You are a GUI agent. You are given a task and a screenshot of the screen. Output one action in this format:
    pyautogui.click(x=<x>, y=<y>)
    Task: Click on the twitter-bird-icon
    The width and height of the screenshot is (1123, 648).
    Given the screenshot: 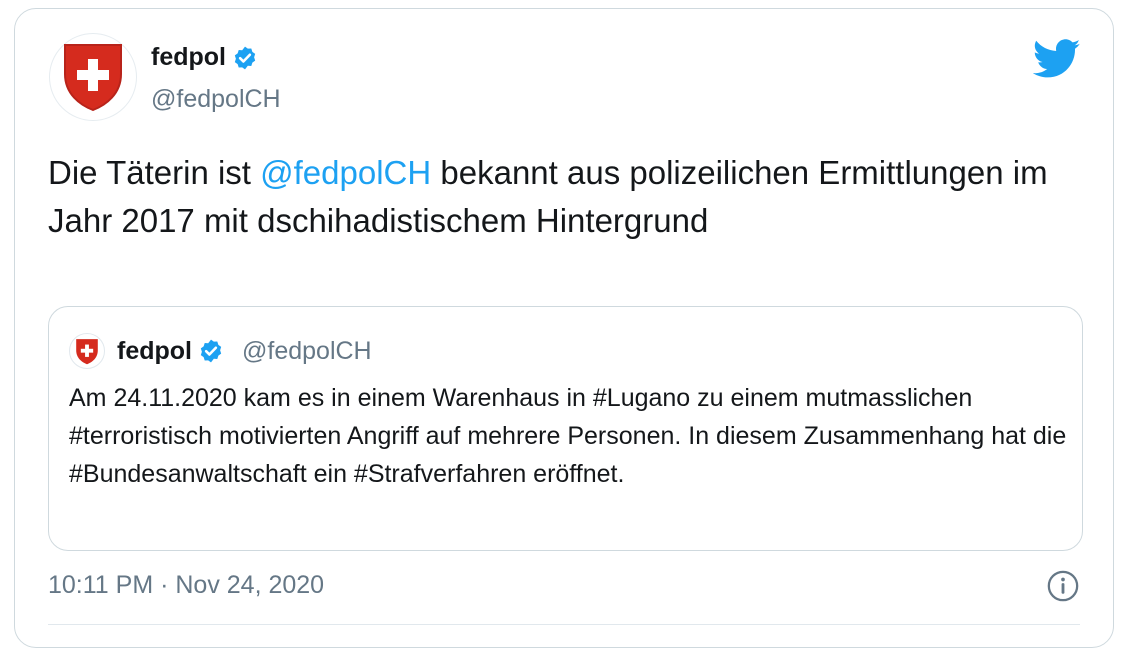 What is the action you would take?
    pyautogui.click(x=1056, y=61)
    